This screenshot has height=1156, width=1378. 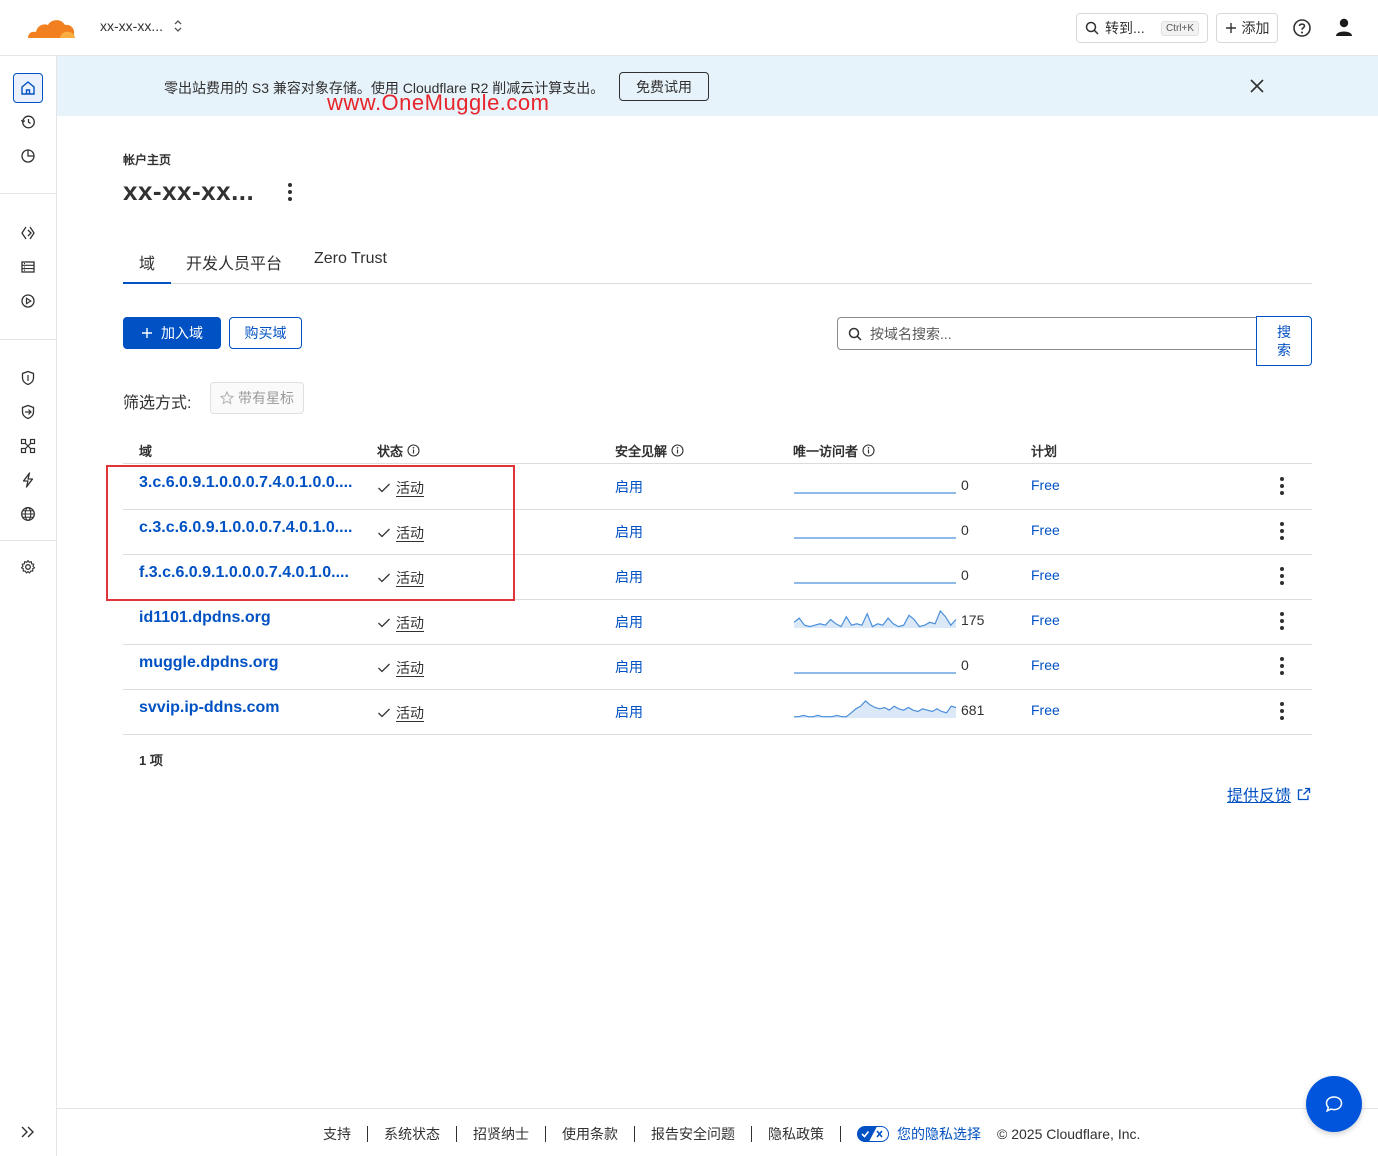 What do you see at coordinates (649, 450) in the screenshot?
I see `column-header-insight: 安全见解` at bounding box center [649, 450].